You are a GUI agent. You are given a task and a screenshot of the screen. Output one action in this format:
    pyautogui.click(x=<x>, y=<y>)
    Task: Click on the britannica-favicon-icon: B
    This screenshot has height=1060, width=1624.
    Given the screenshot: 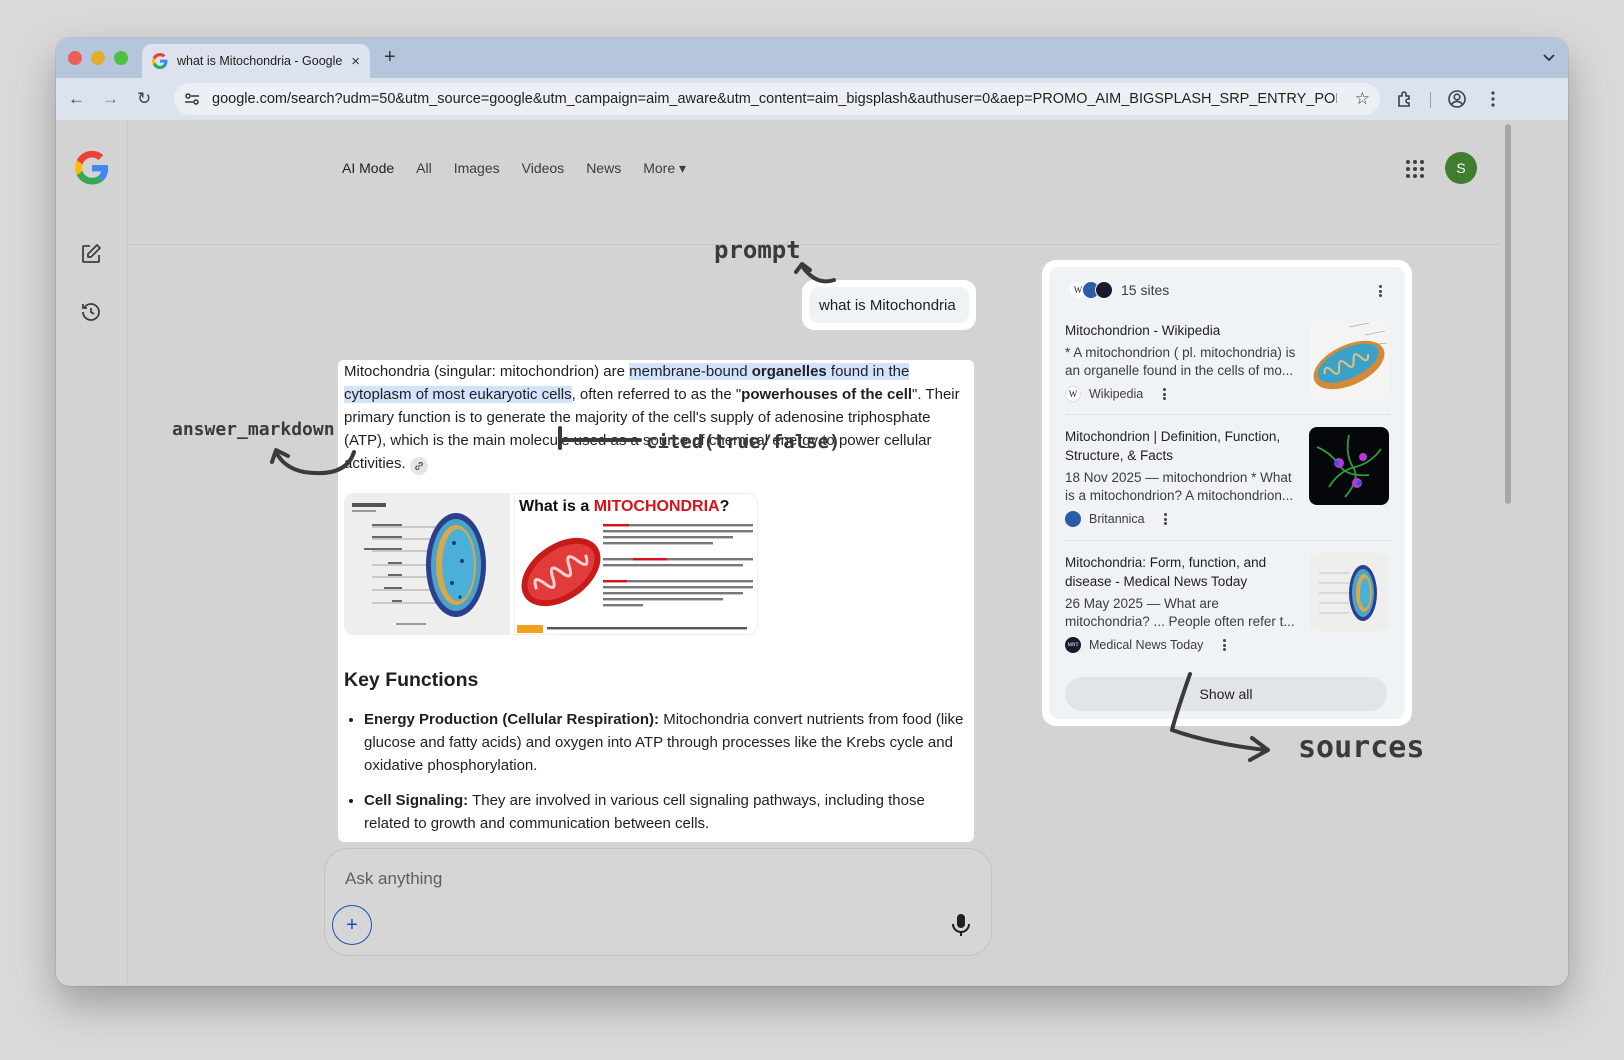 What is the action you would take?
    pyautogui.click(x=1073, y=519)
    